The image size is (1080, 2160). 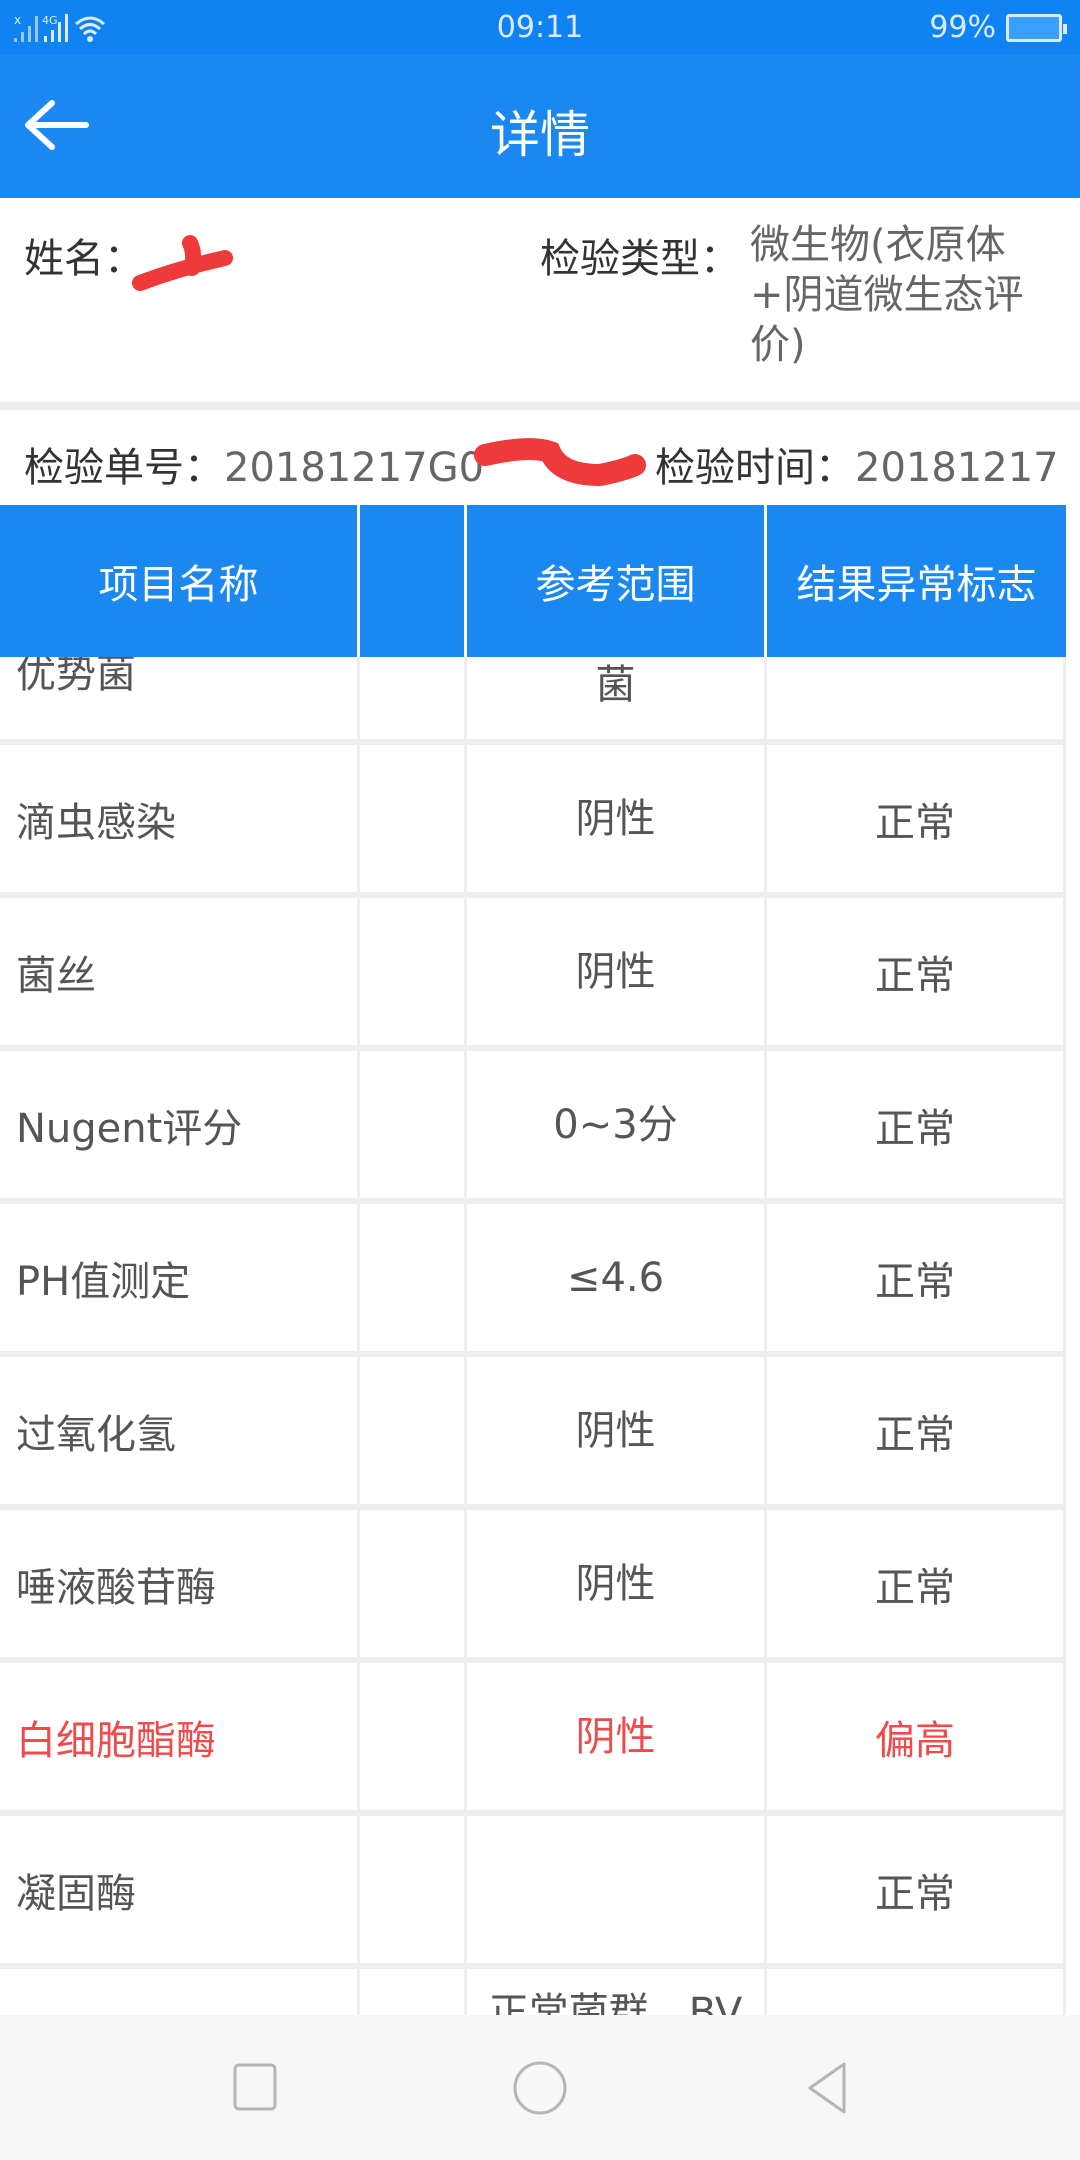 I want to click on item-name-cell: 优势菌, so click(x=180, y=698).